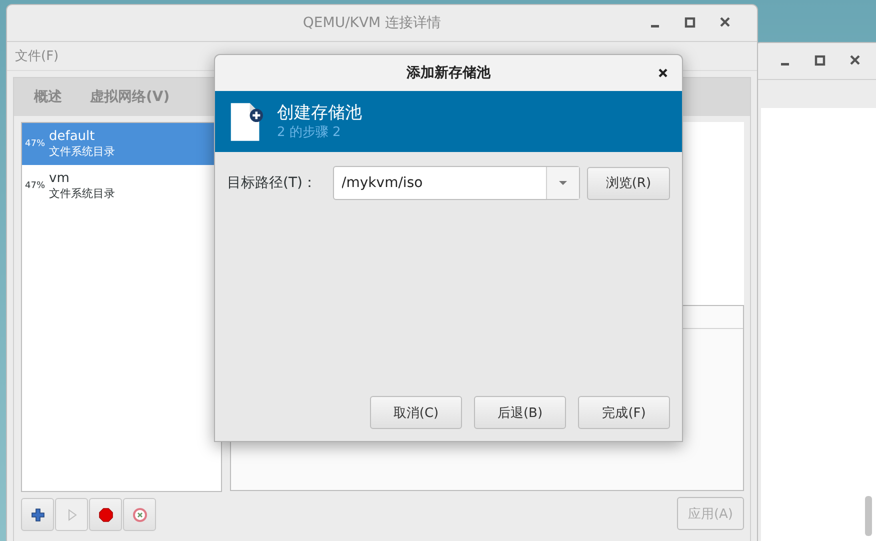  What do you see at coordinates (520, 412) in the screenshot?
I see `dialog-button: 后退(B)` at bounding box center [520, 412].